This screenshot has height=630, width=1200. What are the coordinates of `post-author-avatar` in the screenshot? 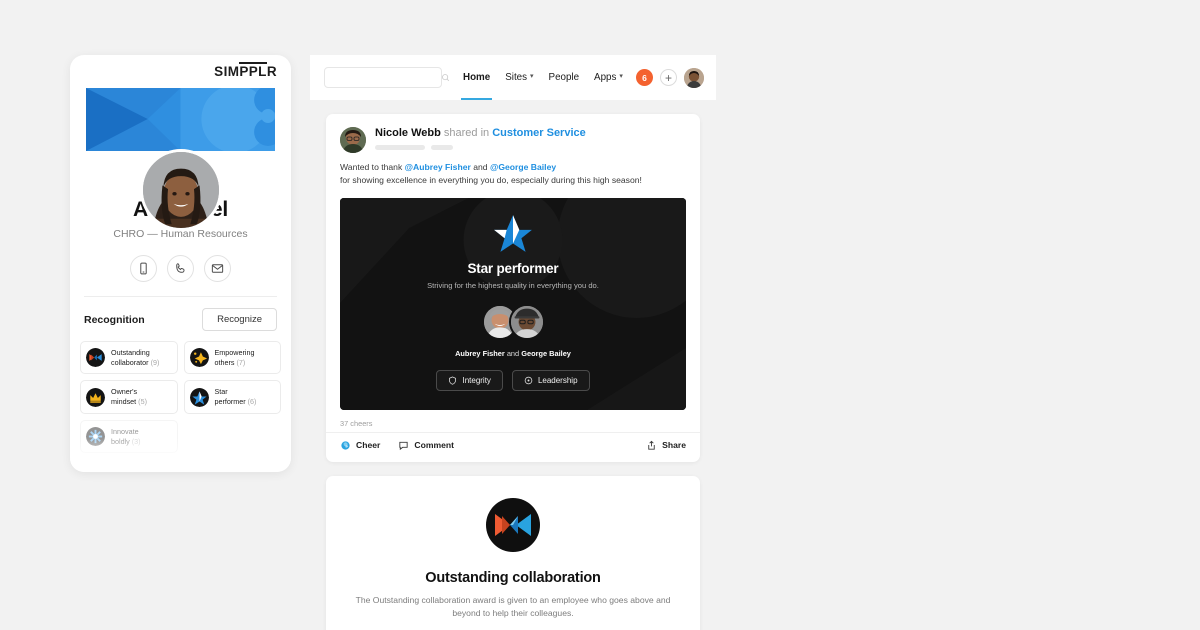 It's located at (353, 140).